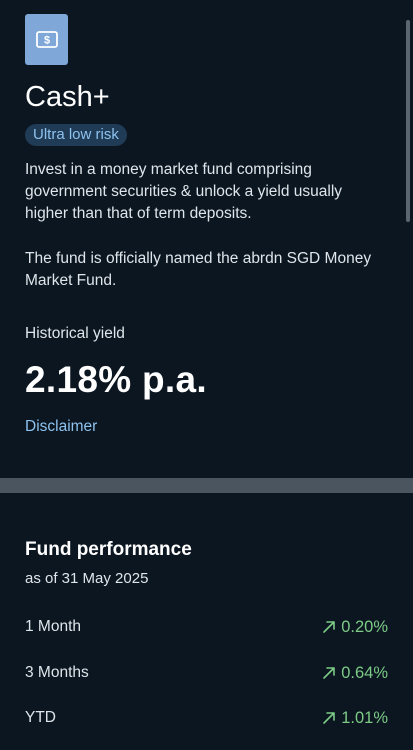 The image size is (413, 750). I want to click on historical-yield-value: 2.18% p.a., so click(116, 379).